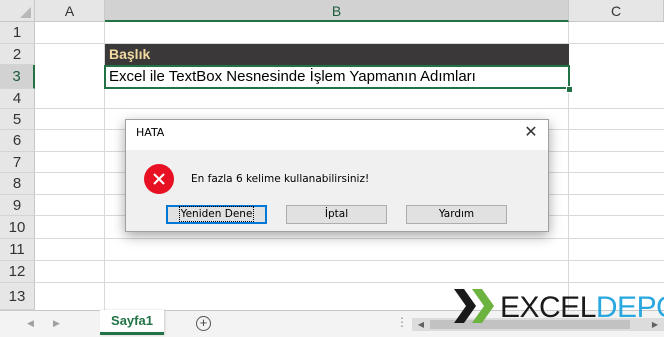 Image resolution: width=664 pixels, height=337 pixels. I want to click on row-header-8: 8, so click(17, 184).